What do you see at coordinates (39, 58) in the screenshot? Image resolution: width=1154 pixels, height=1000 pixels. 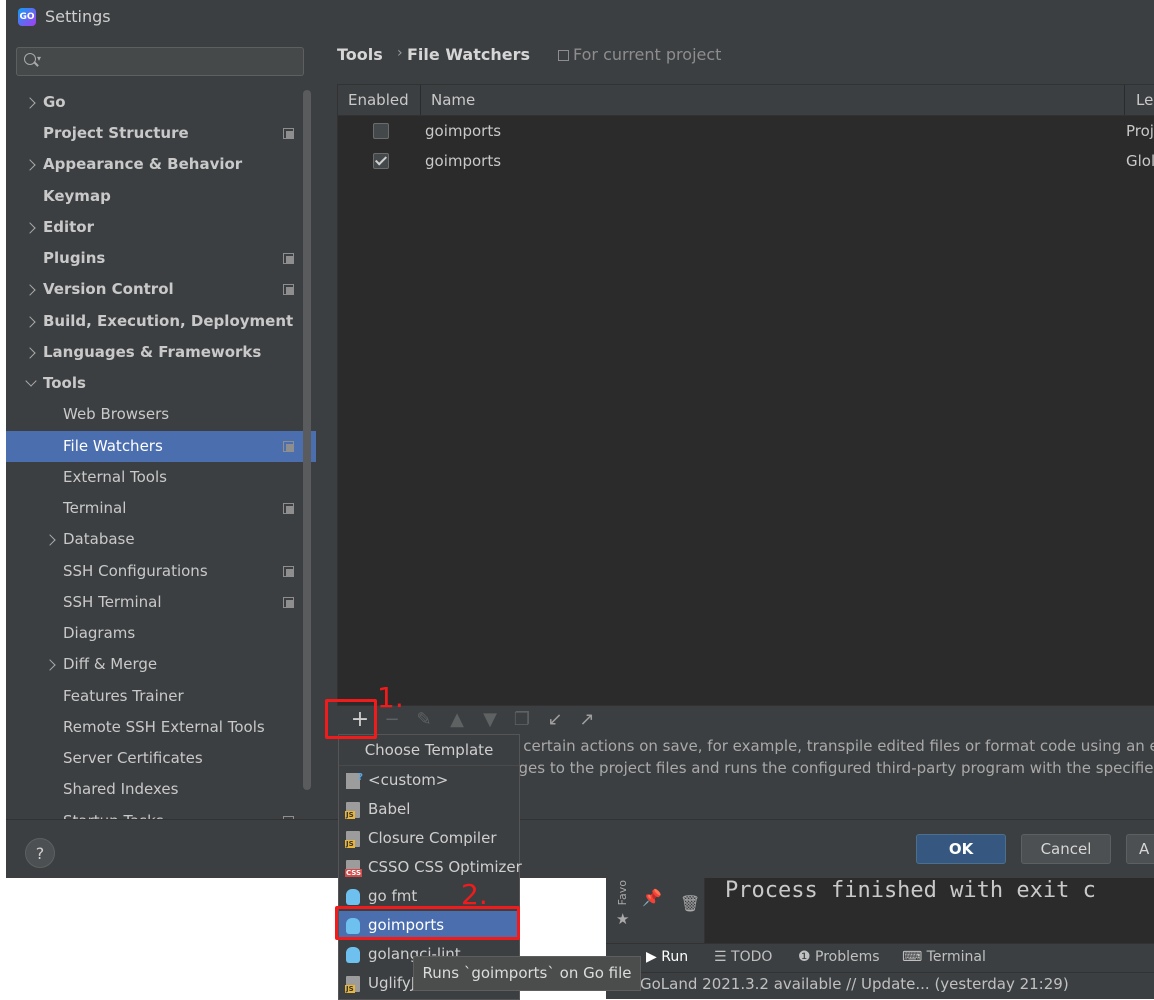 I see `search-options-chevron-icon: ▾` at bounding box center [39, 58].